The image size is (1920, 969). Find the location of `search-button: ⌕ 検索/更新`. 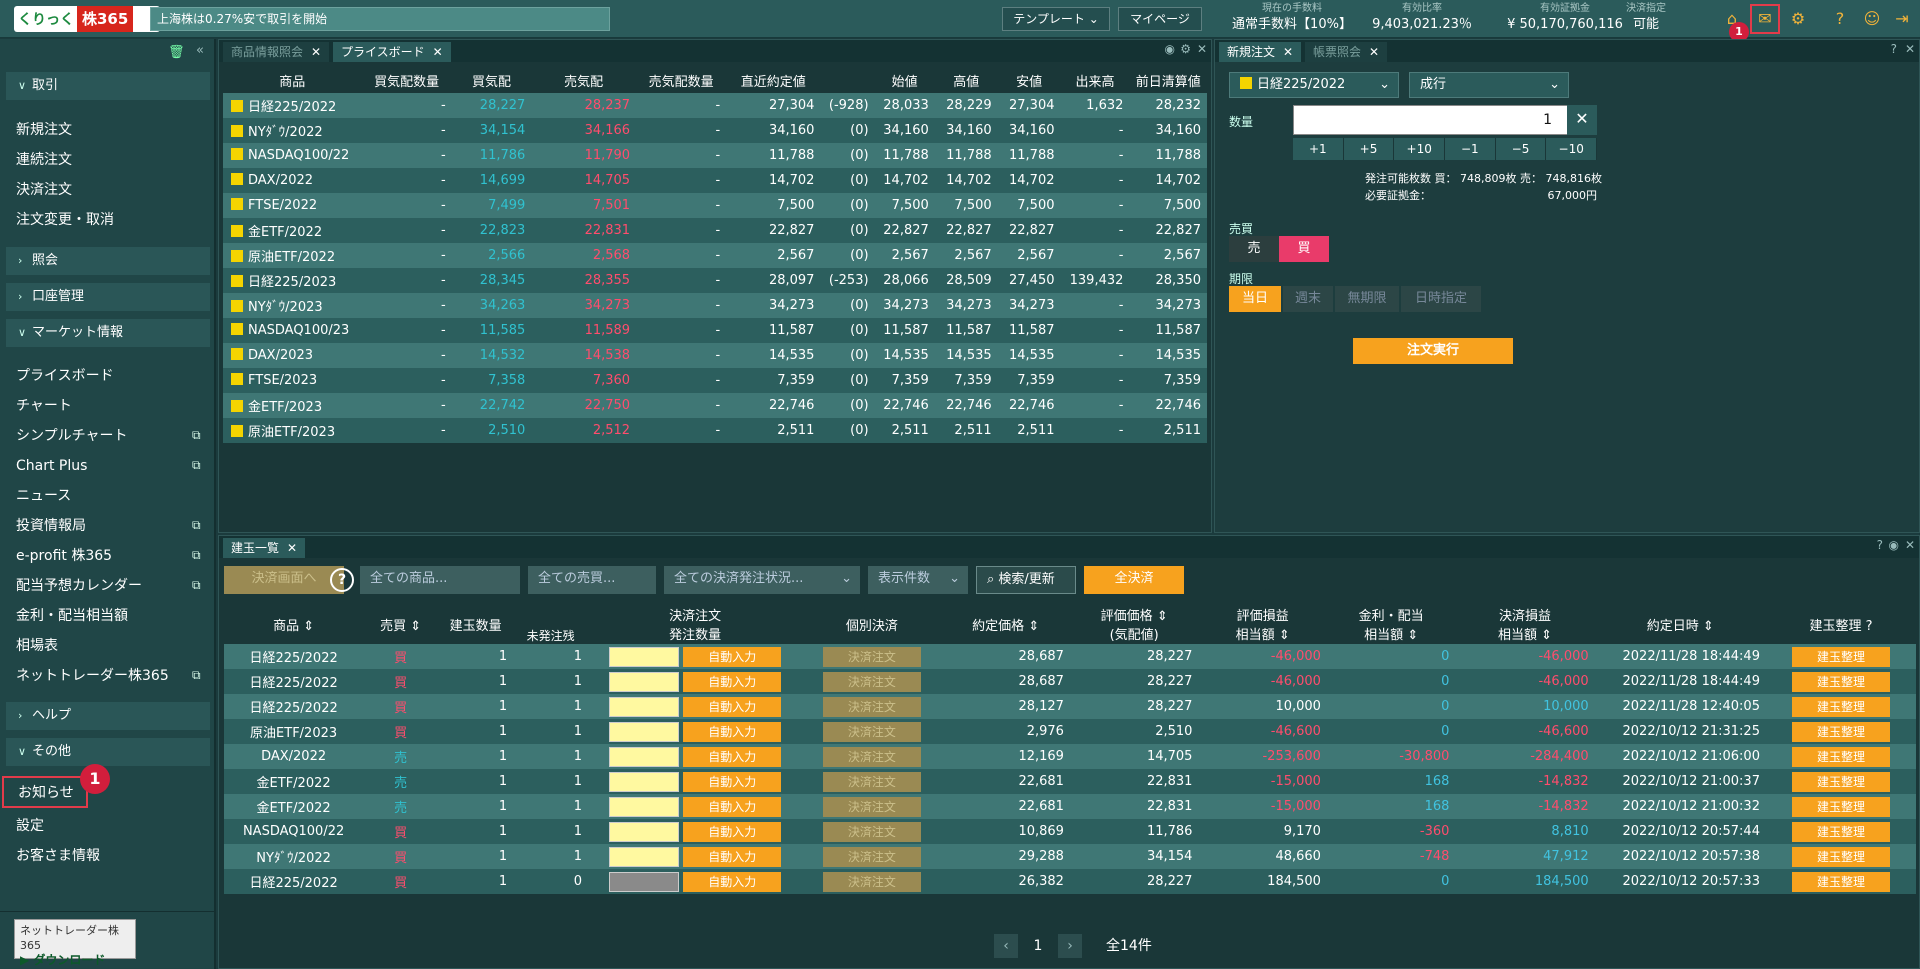

search-button: ⌕ 検索/更新 is located at coordinates (1026, 580).